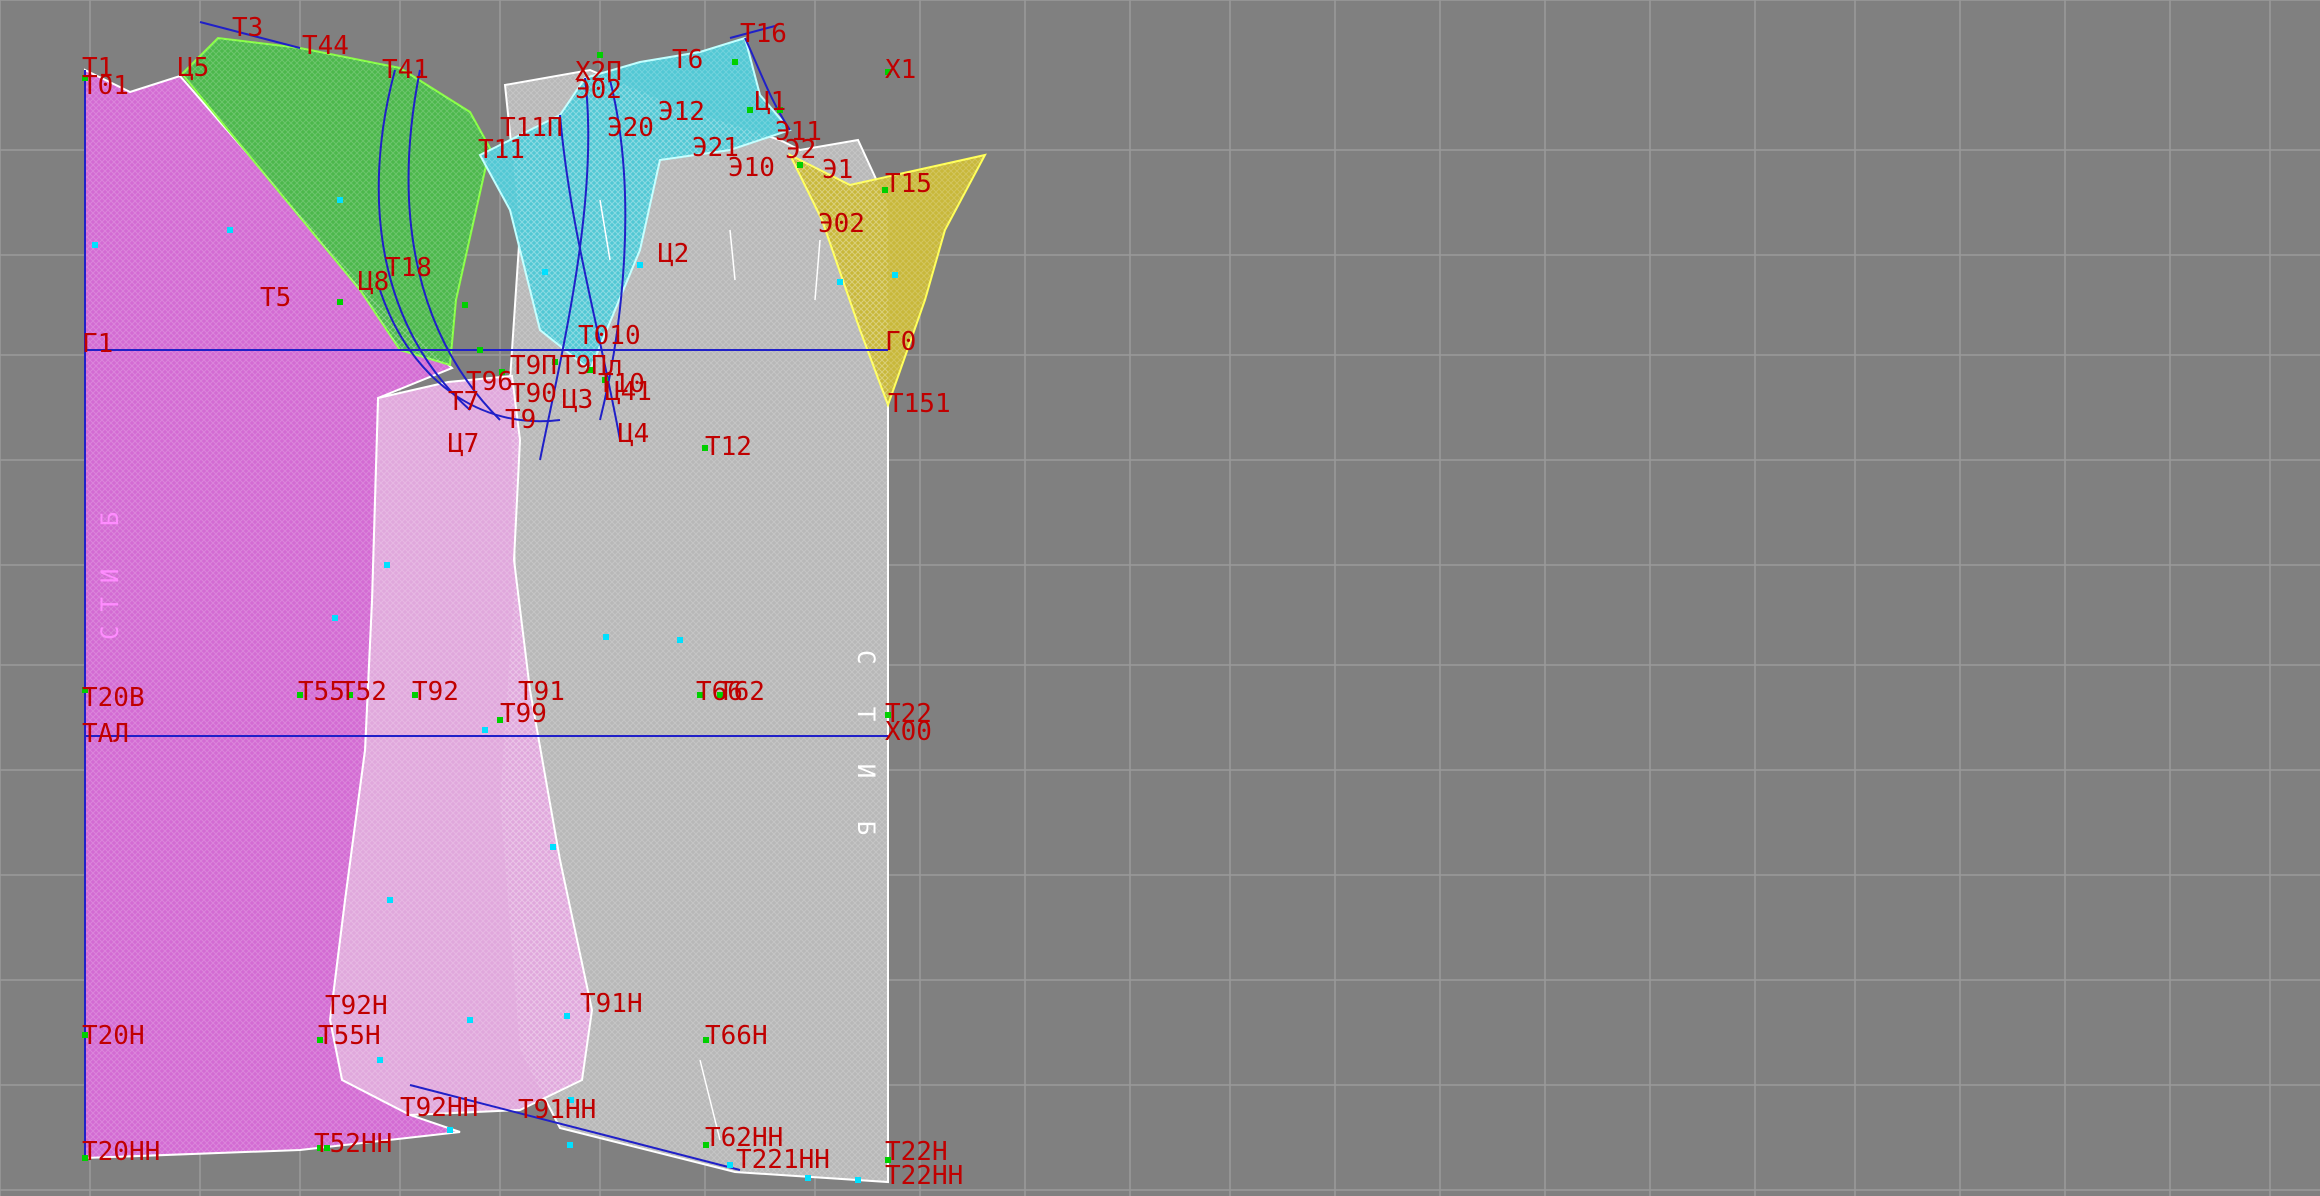 This screenshot has height=1196, width=2320. Describe the element at coordinates (325, 46) in the screenshot. I see `point-label-t44: Т44` at that location.